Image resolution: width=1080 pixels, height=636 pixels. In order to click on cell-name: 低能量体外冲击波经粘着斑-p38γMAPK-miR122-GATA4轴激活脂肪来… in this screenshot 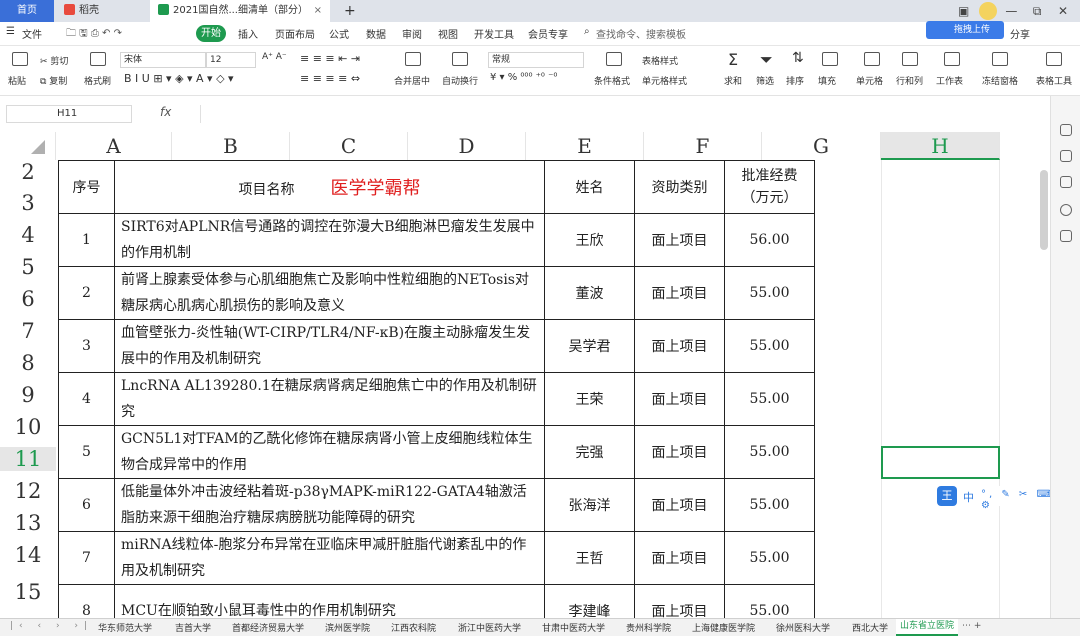, I will do `click(329, 505)`.